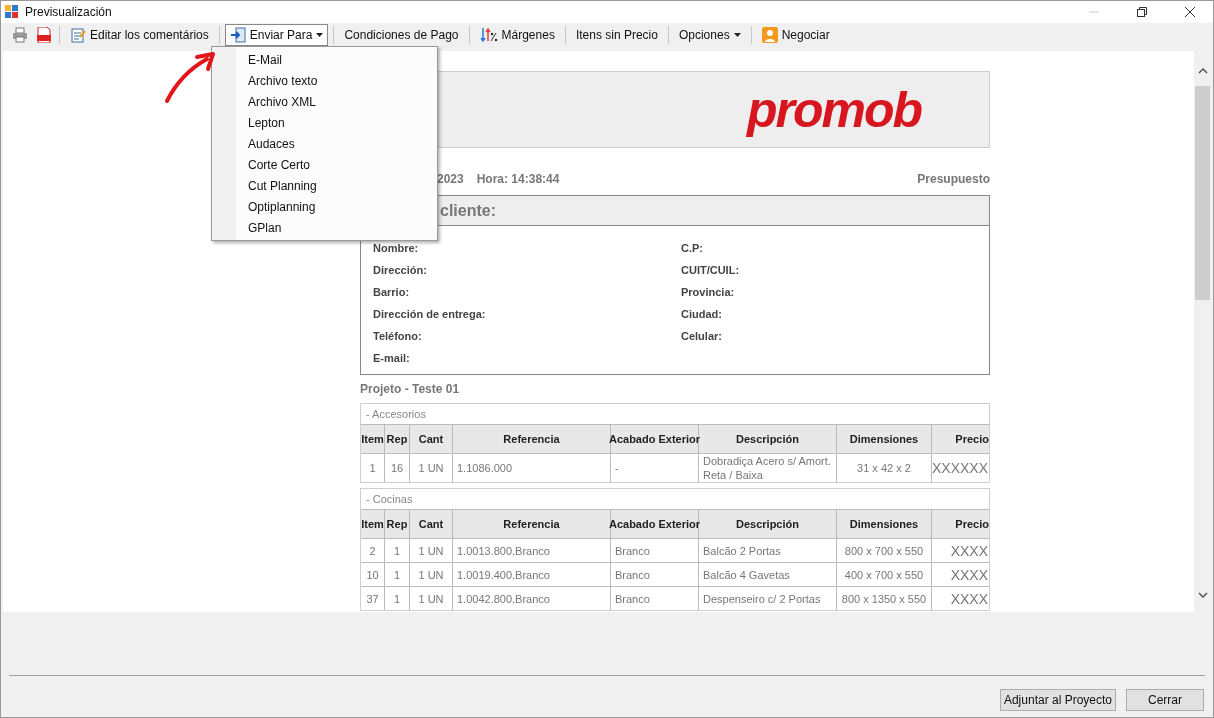 This screenshot has height=718, width=1214. What do you see at coordinates (833, 109) in the screenshot?
I see `logo: promob` at bounding box center [833, 109].